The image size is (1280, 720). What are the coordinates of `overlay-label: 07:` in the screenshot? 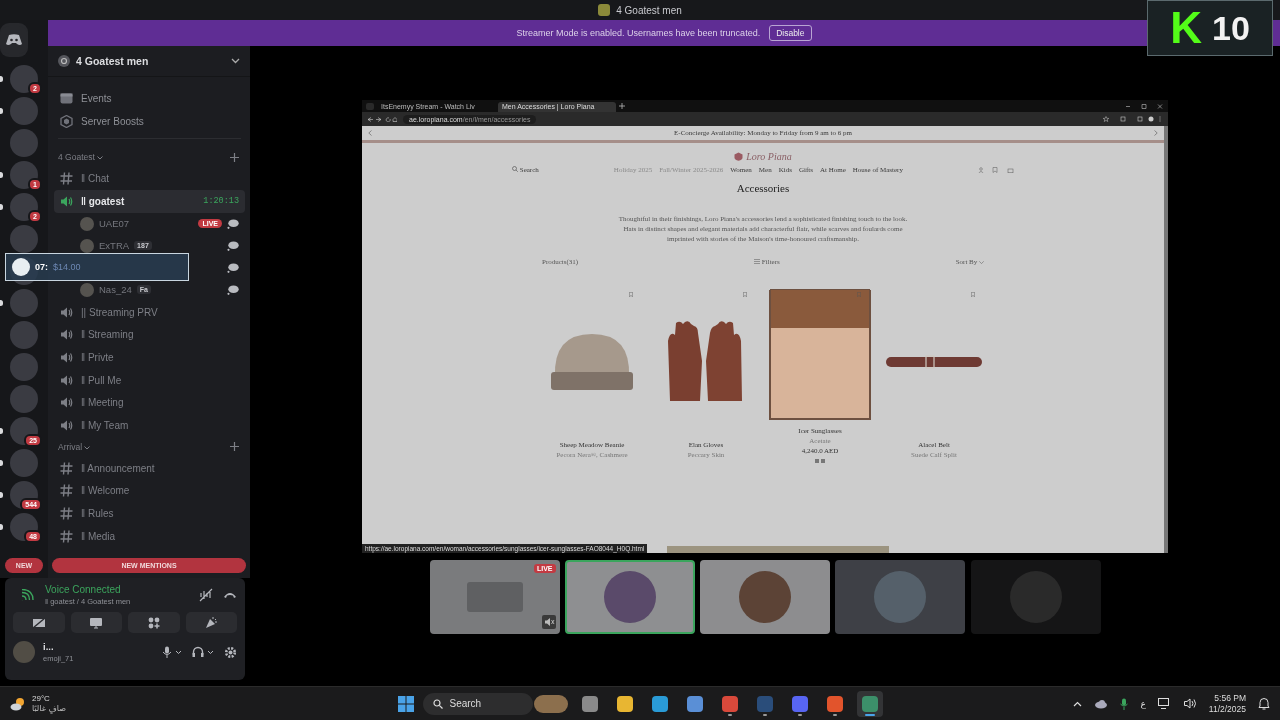 It's located at (41, 267).